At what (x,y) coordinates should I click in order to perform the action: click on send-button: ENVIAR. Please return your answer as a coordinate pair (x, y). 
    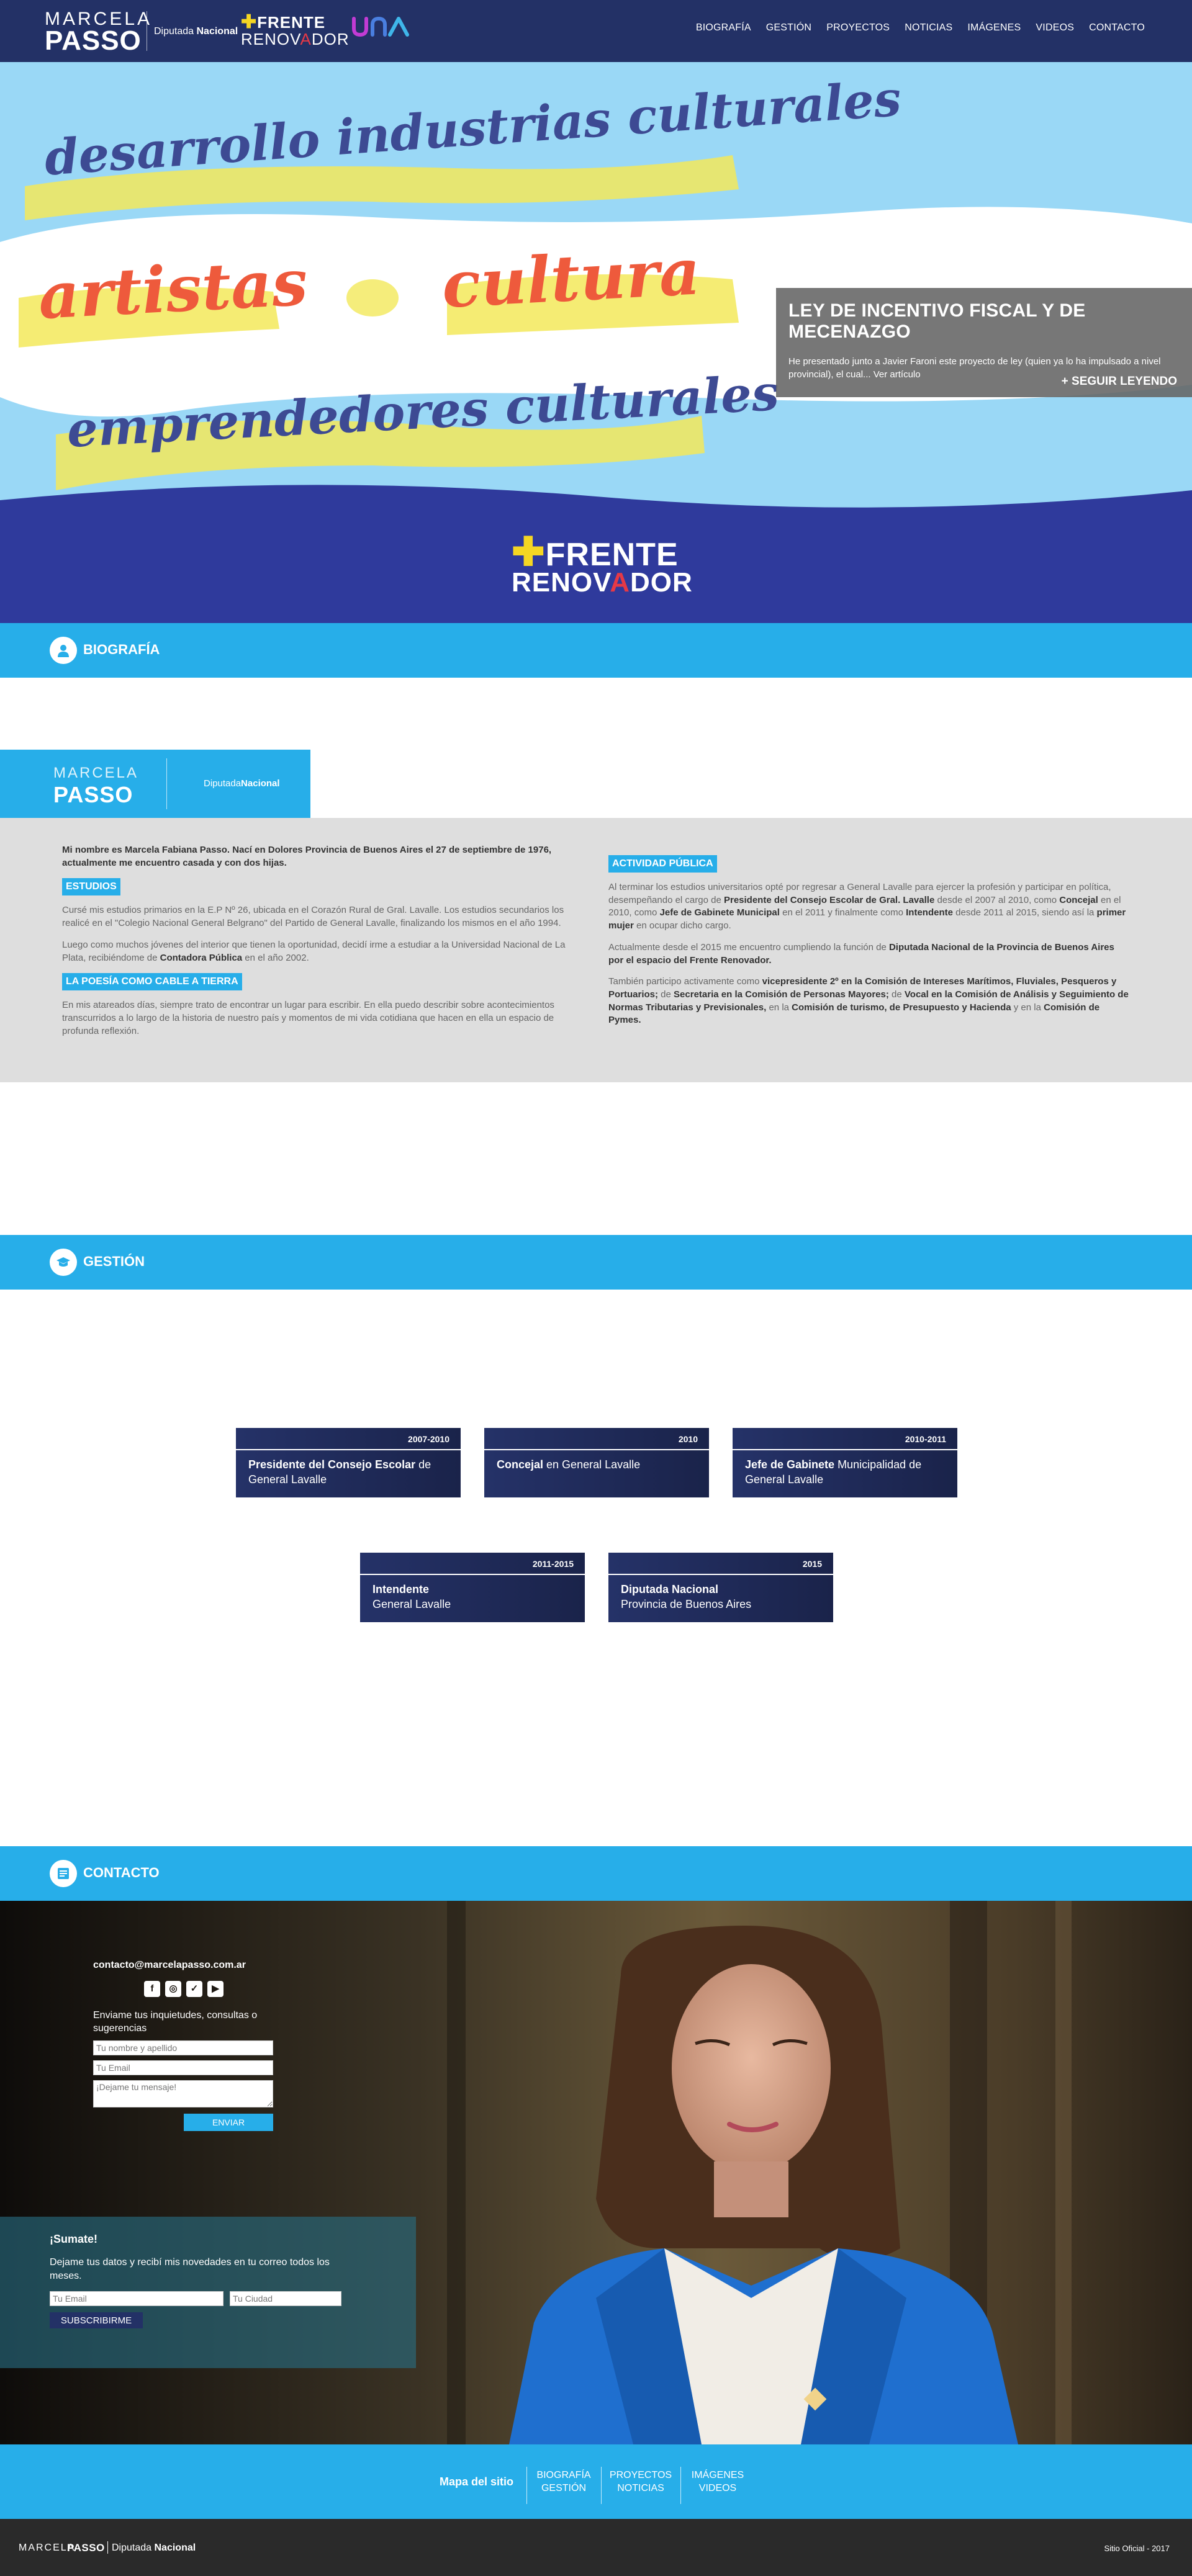
    Looking at the image, I should click on (228, 2122).